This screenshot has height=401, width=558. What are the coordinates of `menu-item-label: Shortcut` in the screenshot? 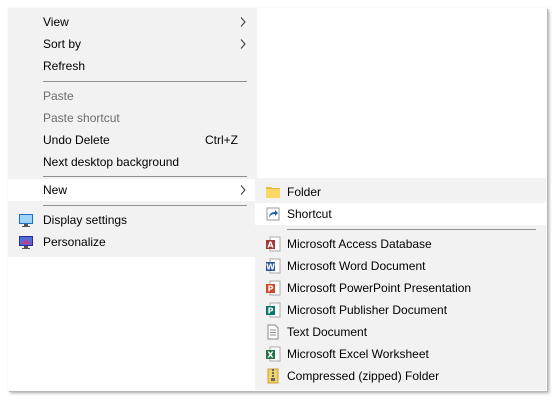 It's located at (309, 214).